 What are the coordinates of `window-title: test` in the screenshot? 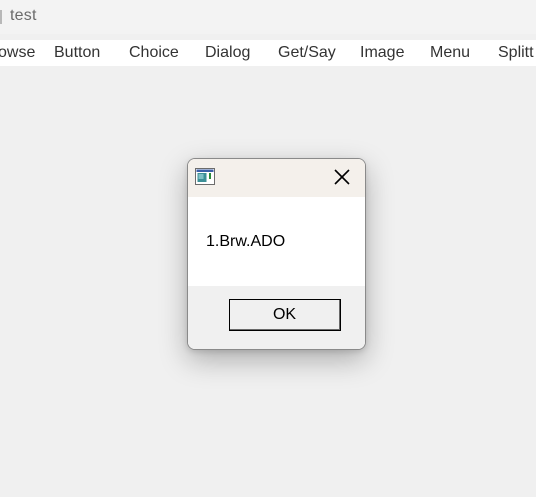 It's located at (23, 15).